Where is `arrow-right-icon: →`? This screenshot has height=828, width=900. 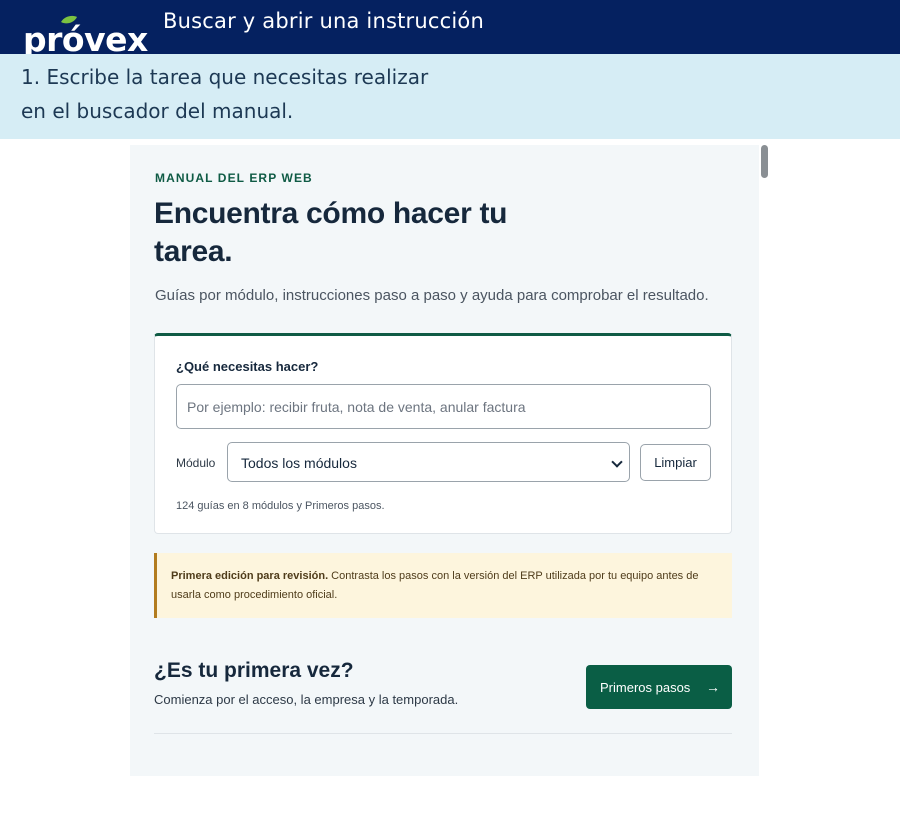 arrow-right-icon: → is located at coordinates (713, 687).